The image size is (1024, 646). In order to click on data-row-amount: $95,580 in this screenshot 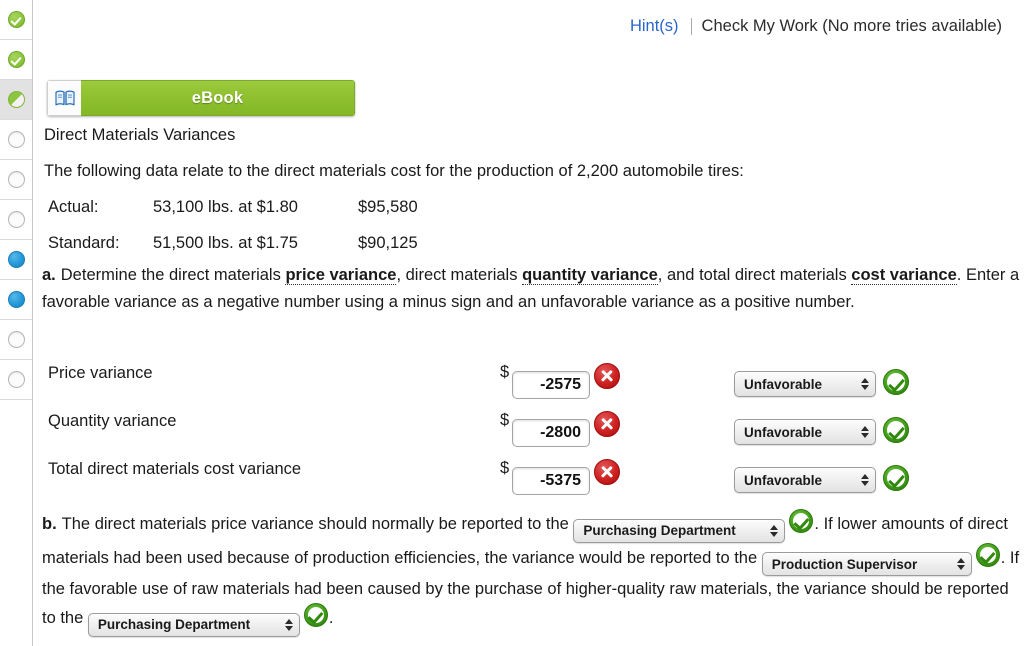, I will do `click(388, 207)`.